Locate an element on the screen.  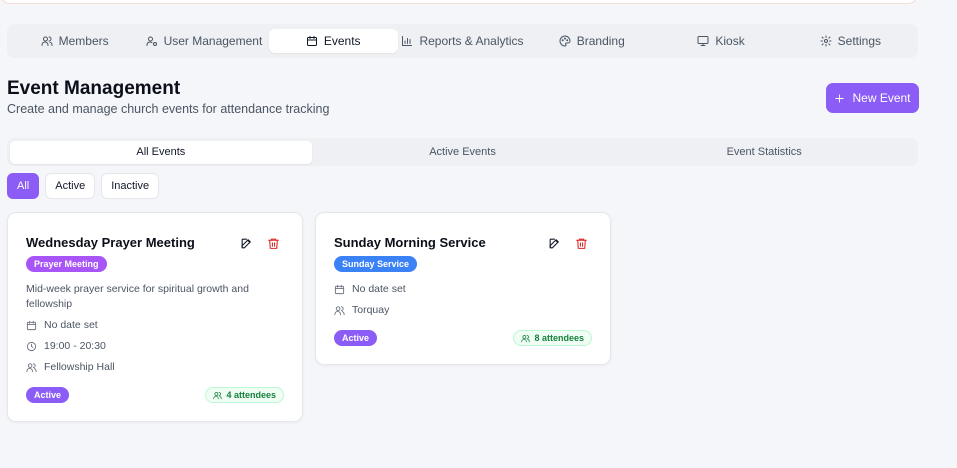
tab-active-events: Active Events is located at coordinates (463, 152).